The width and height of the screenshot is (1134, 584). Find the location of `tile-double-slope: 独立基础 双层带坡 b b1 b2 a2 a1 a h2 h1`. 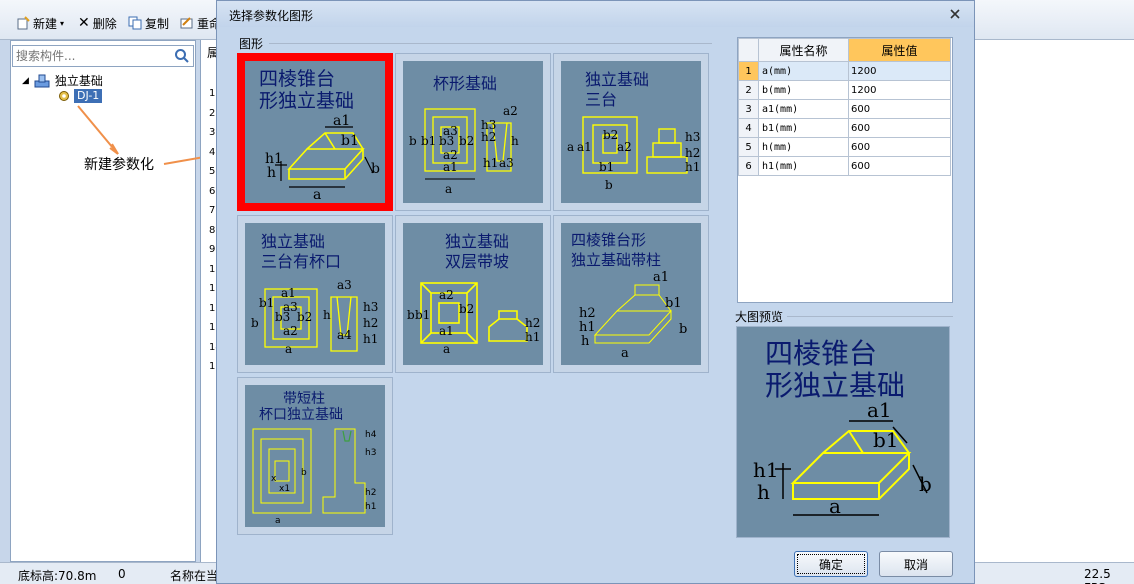

tile-double-slope: 独立基础 双层带坡 b b1 b2 a2 a1 a h2 h1 is located at coordinates (473, 294).